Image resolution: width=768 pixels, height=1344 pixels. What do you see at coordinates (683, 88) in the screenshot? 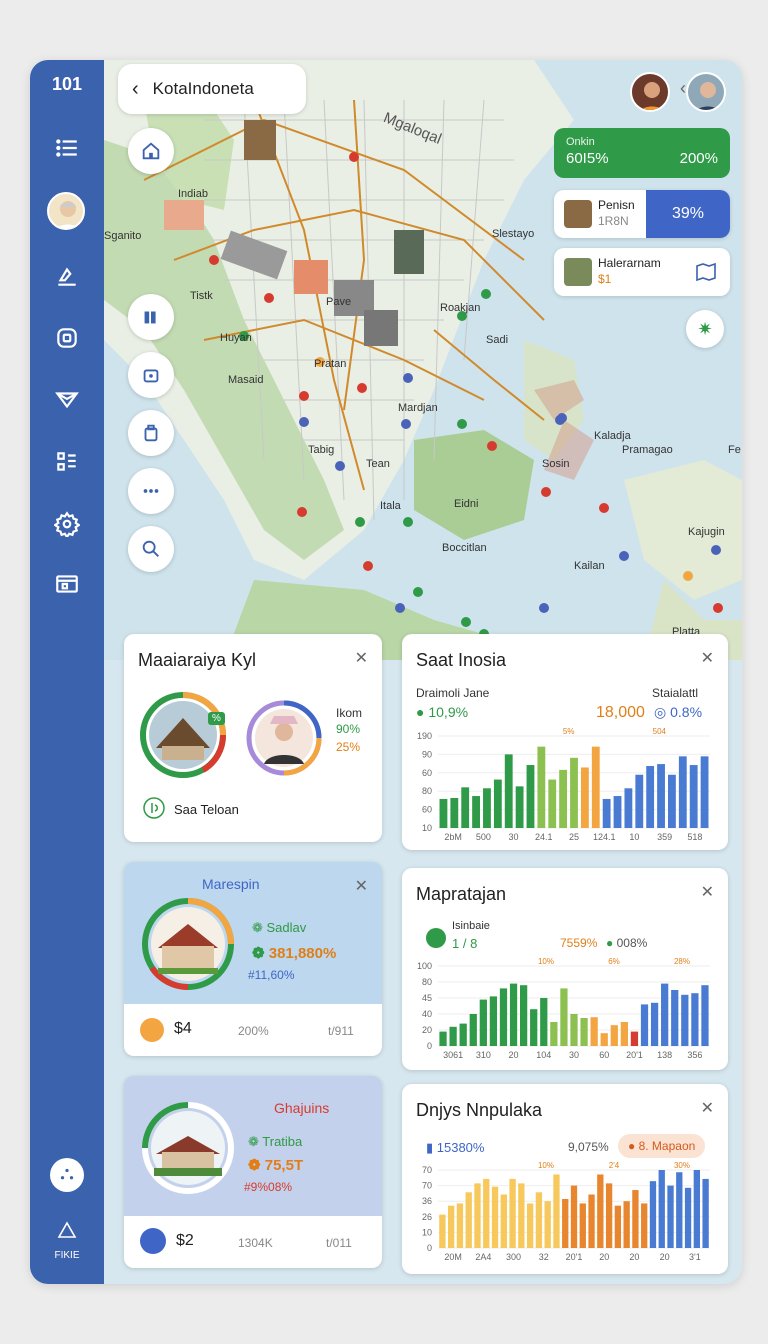
I see `chevron-left-icon: ‹` at bounding box center [683, 88].